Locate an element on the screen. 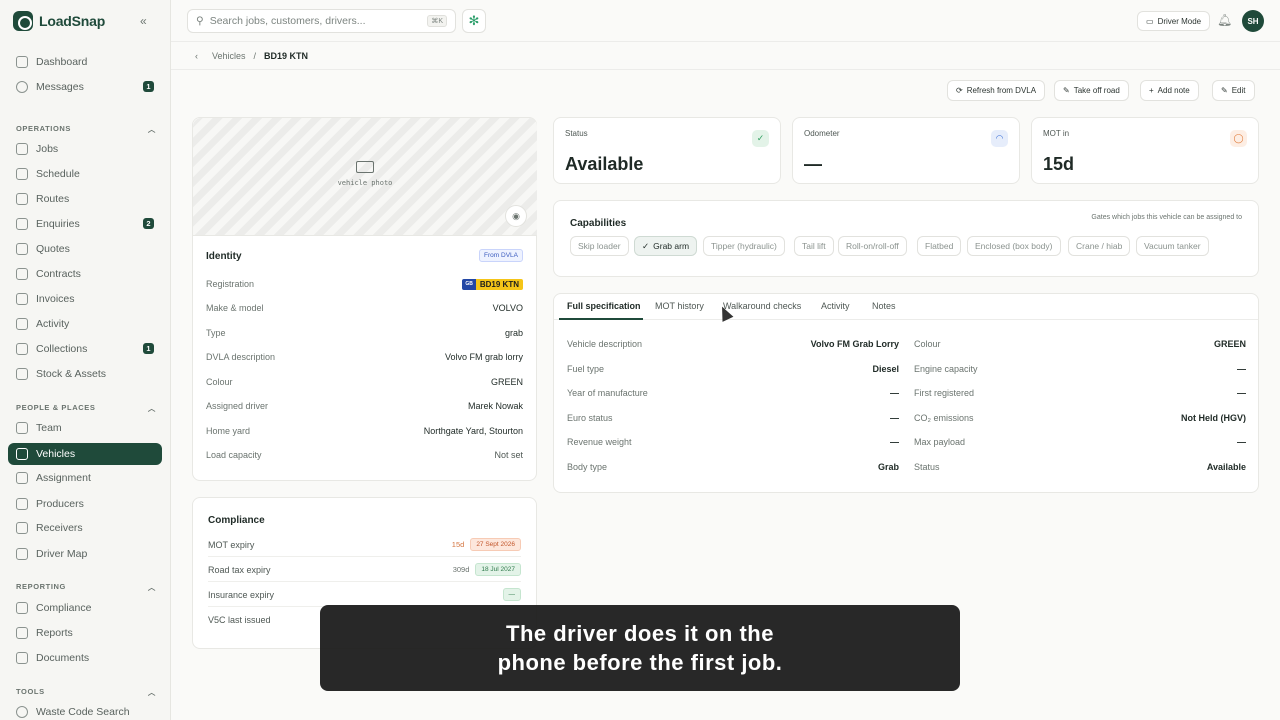 Image resolution: width=1280 pixels, height=720 pixels. identity-row: Make & model VOLVO is located at coordinates (364, 308).